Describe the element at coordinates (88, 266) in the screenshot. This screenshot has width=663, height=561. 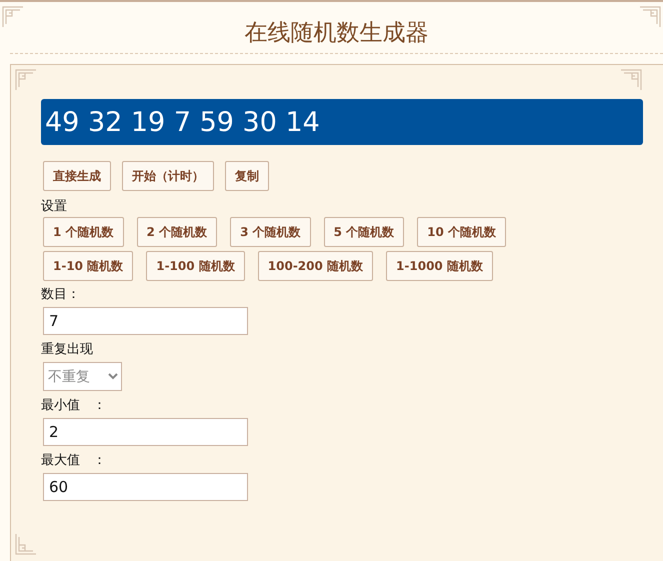
I see `preset-button: 1-10 随机数` at that location.